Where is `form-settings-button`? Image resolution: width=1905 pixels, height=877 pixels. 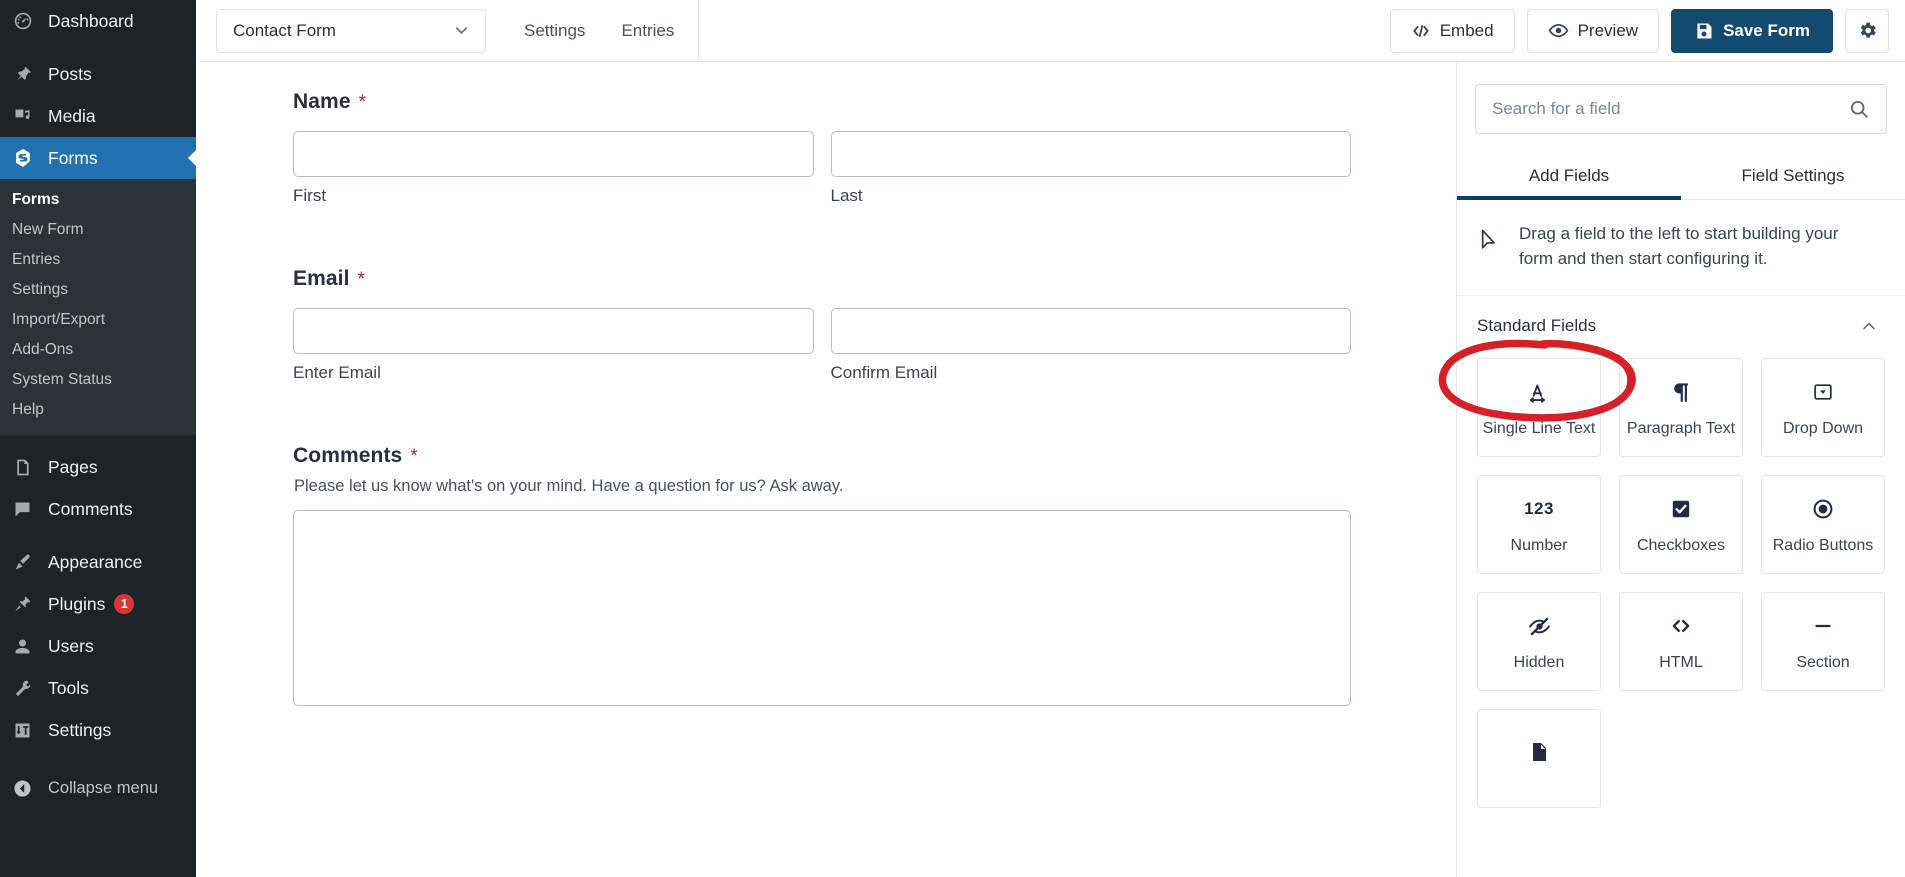
form-settings-button is located at coordinates (1867, 30).